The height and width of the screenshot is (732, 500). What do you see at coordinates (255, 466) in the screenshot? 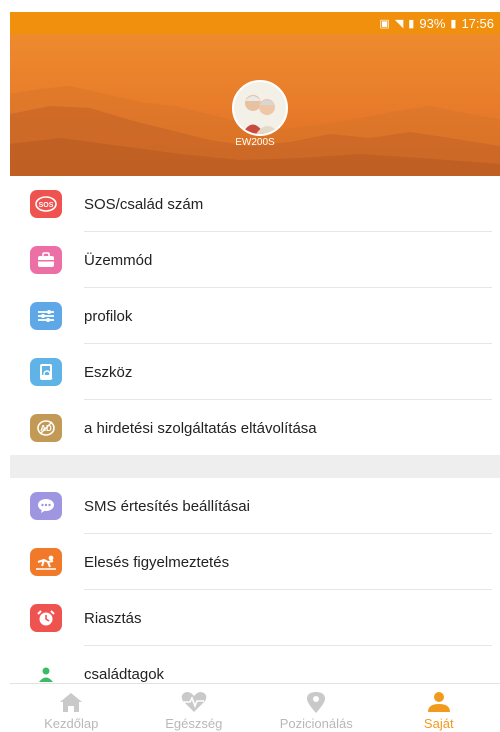
I see `section-separator` at bounding box center [255, 466].